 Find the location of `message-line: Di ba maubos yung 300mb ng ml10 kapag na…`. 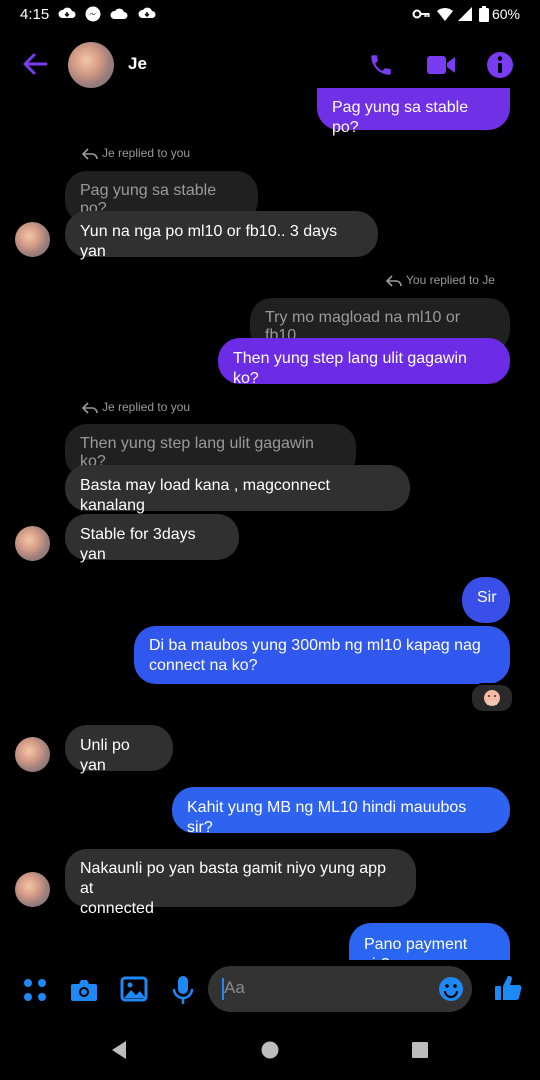

message-line: Di ba maubos yung 300mb ng ml10 kapag na… is located at coordinates (315, 645).